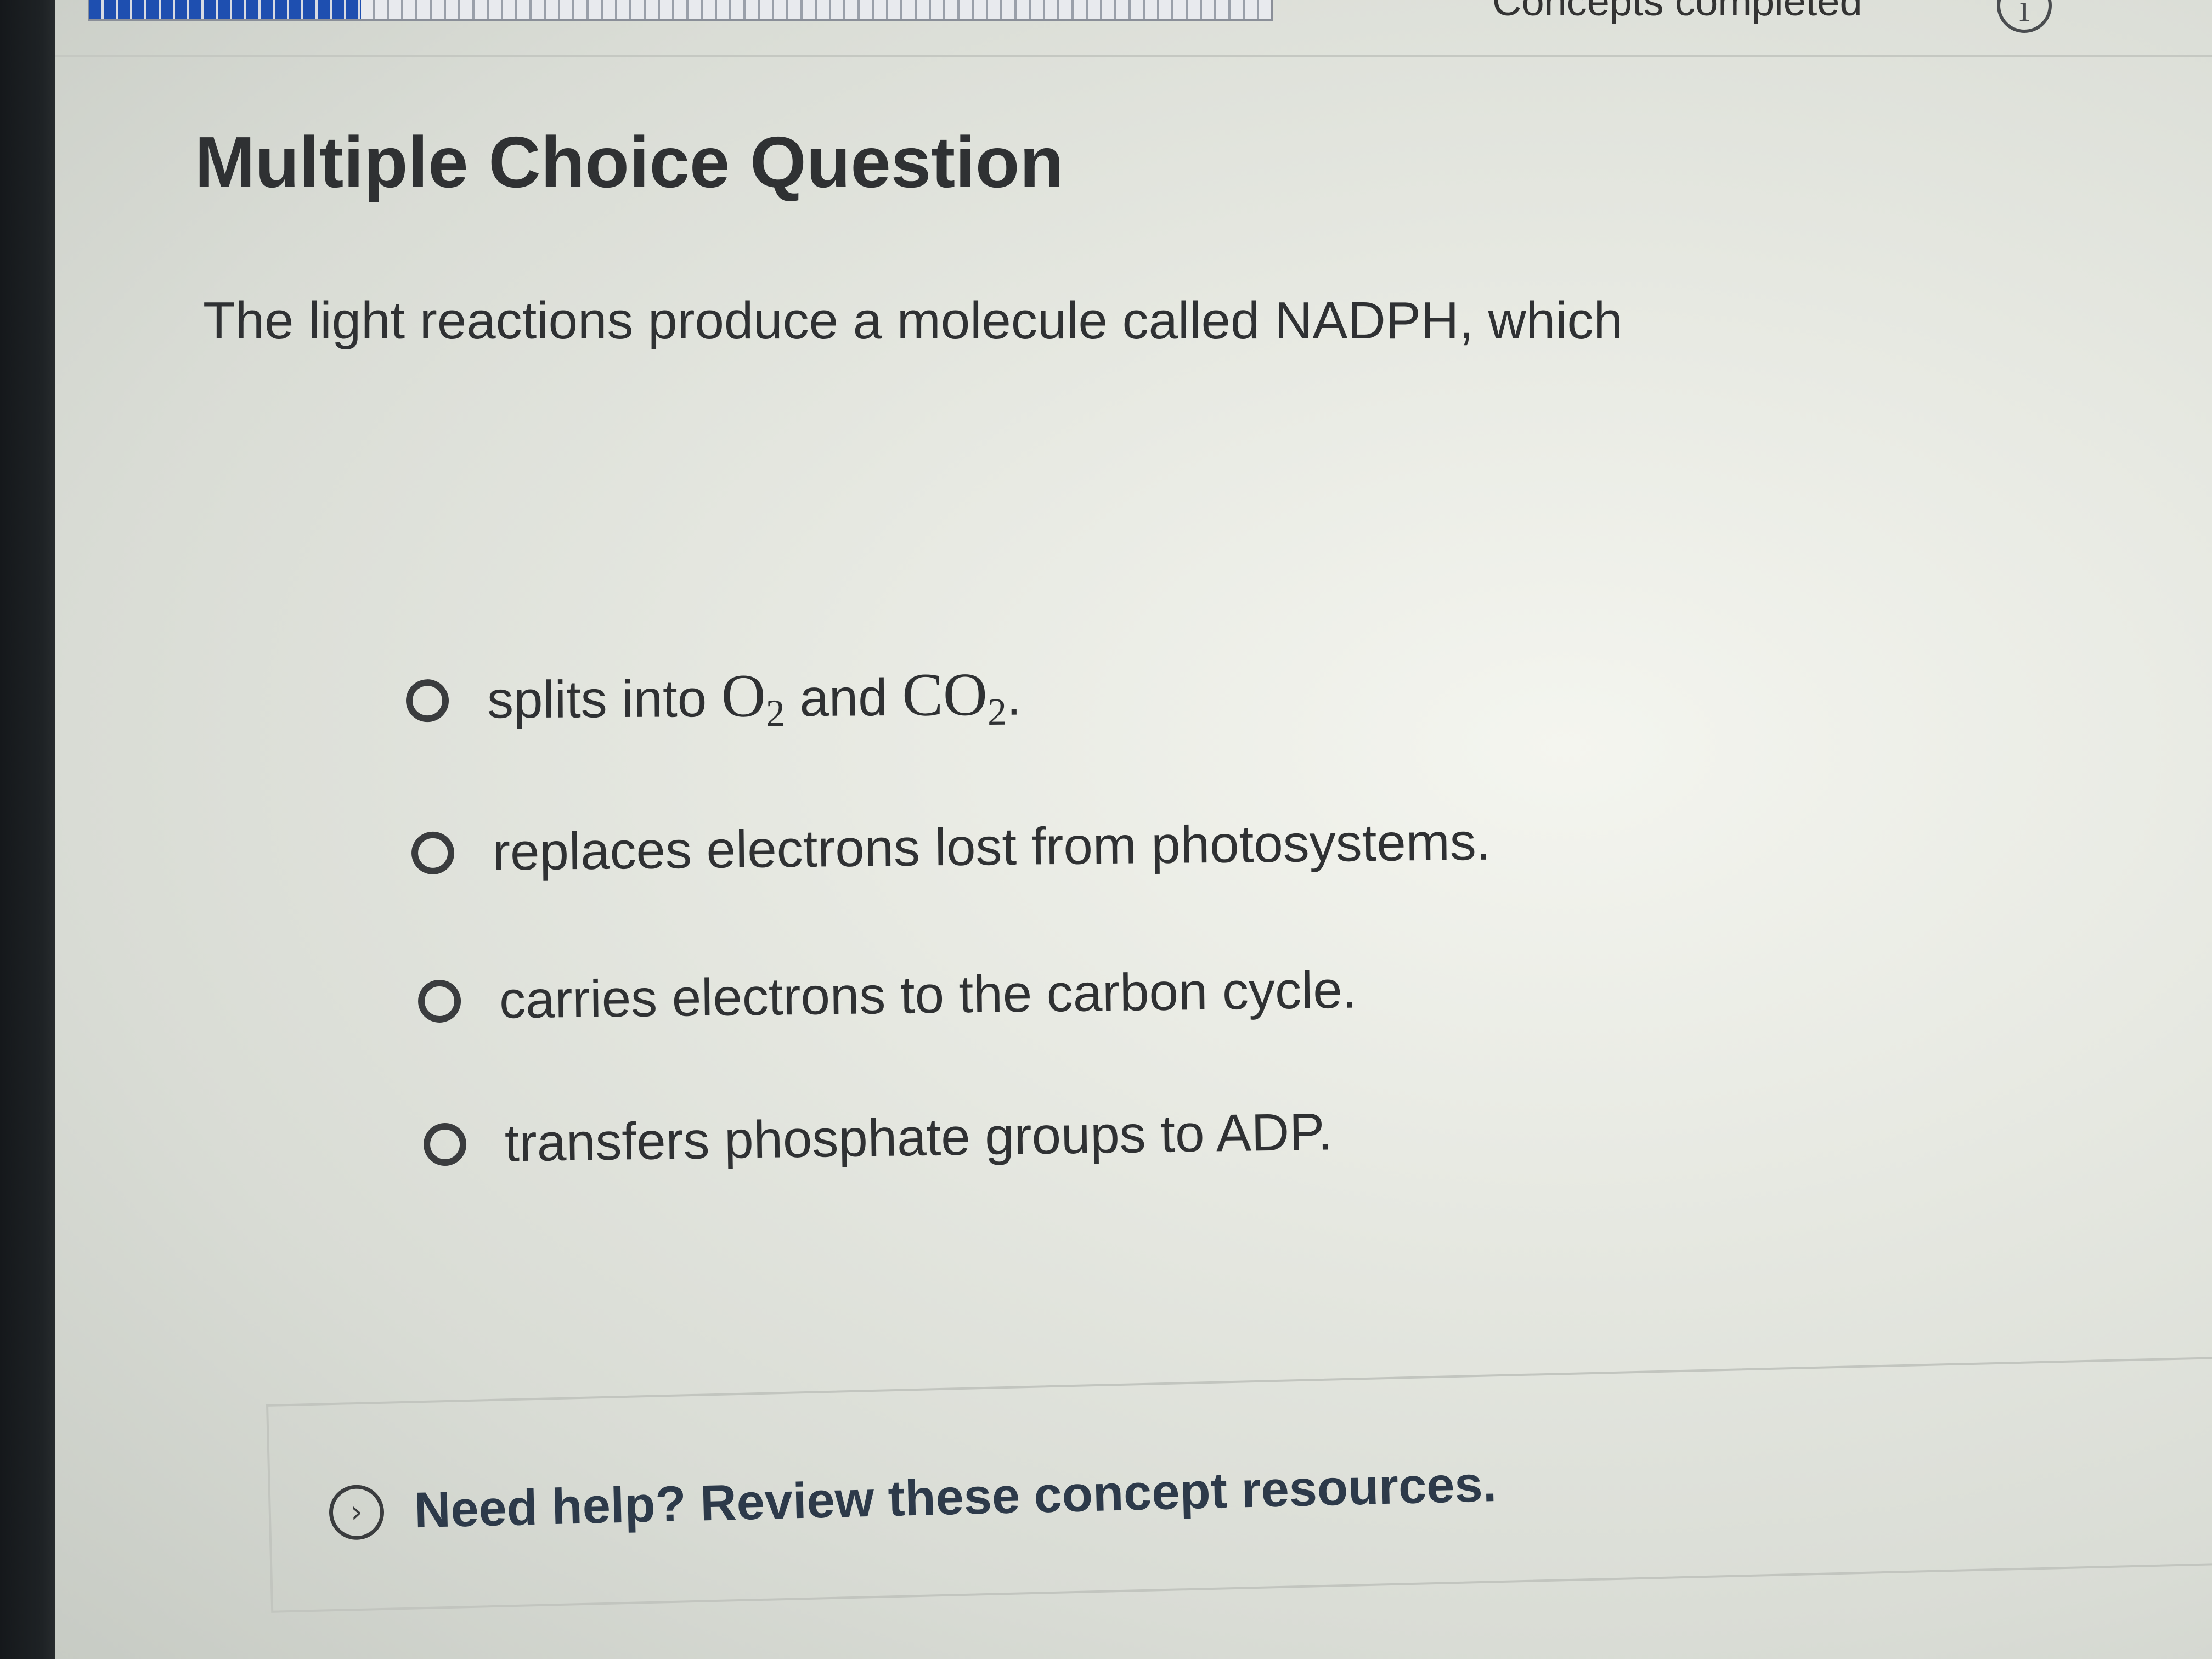  What do you see at coordinates (2025, 16) in the screenshot?
I see `info-icon: i` at bounding box center [2025, 16].